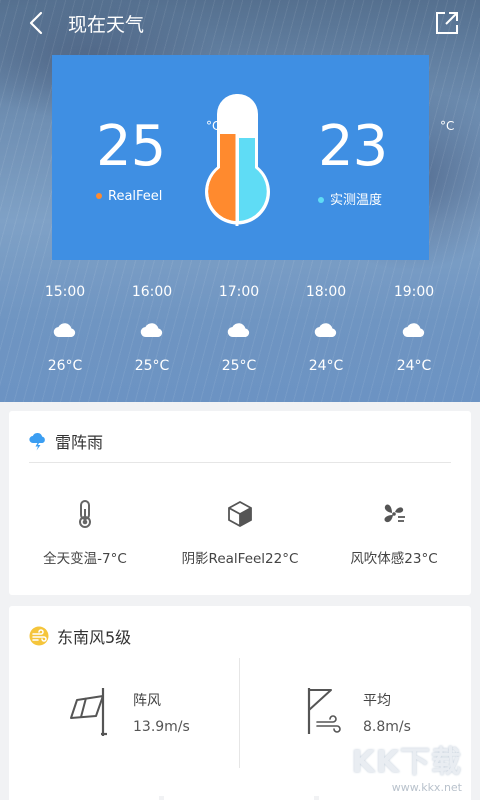  I want to click on watermark: KK下载 www.kkx.net, so click(407, 765).